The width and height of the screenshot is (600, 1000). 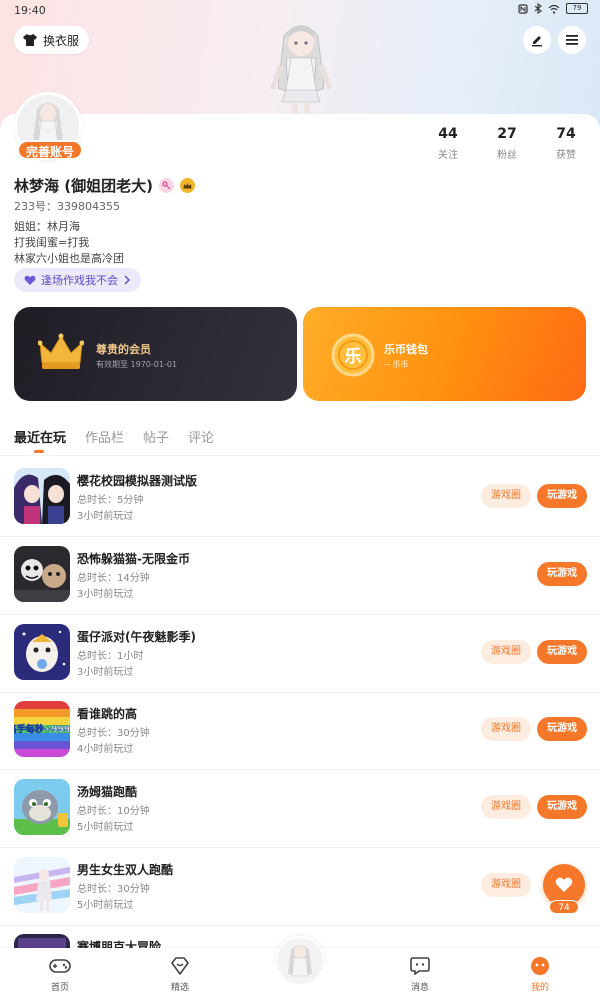 What do you see at coordinates (300, 896) in the screenshot?
I see `game-row: 男生女生双人跑酷 总时长：30分钟 5小时前玩过 游戏圈` at bounding box center [300, 896].